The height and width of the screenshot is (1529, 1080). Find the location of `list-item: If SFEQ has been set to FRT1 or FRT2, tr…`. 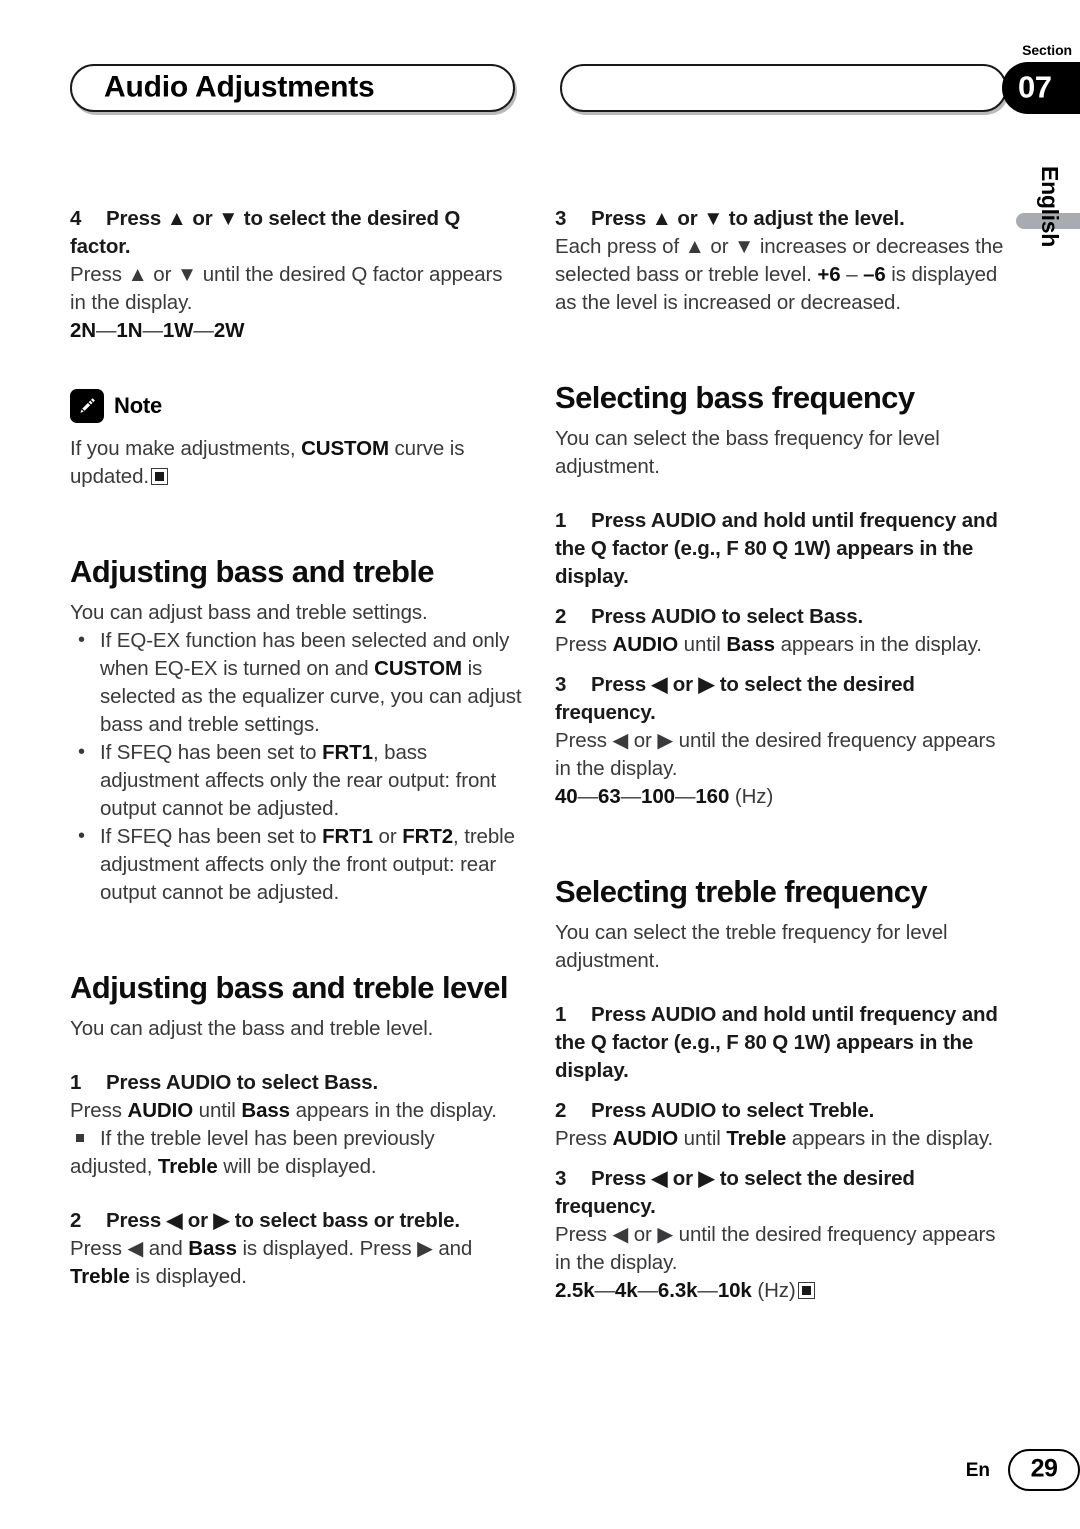

list-item: If SFEQ has been set to FRT1 or FRT2, tr… is located at coordinates (296, 864).